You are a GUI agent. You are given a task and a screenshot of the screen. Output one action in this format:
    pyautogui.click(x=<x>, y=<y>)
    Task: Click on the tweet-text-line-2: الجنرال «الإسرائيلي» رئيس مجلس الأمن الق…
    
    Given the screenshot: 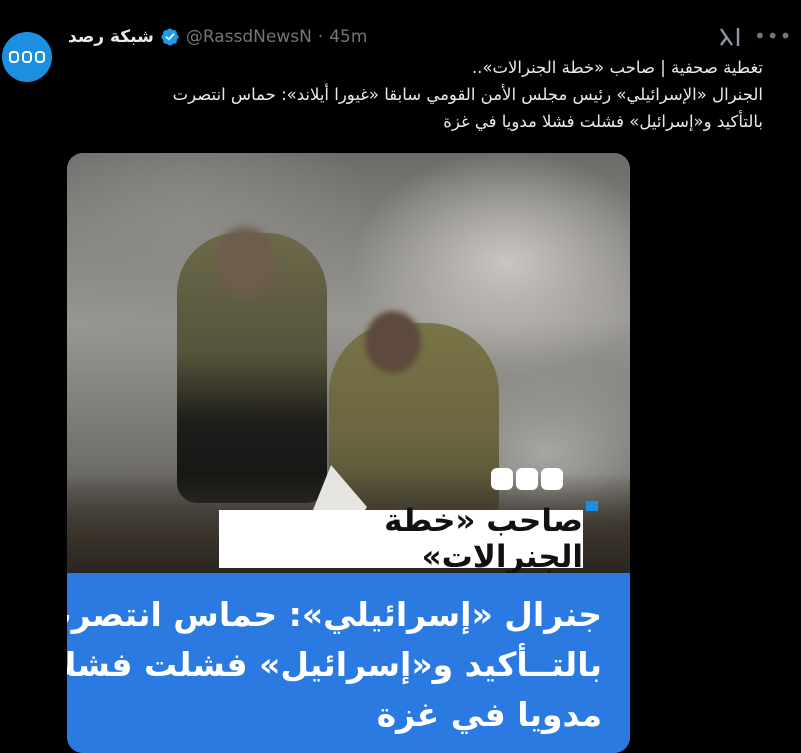 What is the action you would take?
    pyautogui.click(x=467, y=94)
    